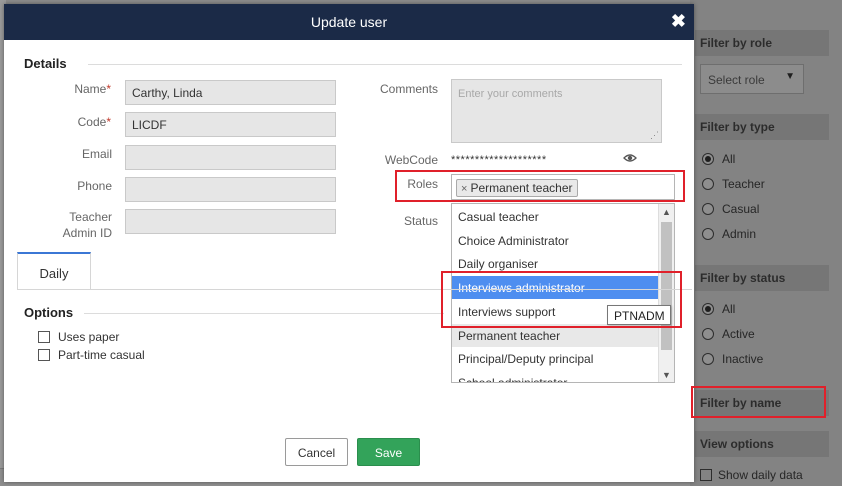  What do you see at coordinates (729, 234) in the screenshot?
I see `type-radio-admin: Admin` at bounding box center [729, 234].